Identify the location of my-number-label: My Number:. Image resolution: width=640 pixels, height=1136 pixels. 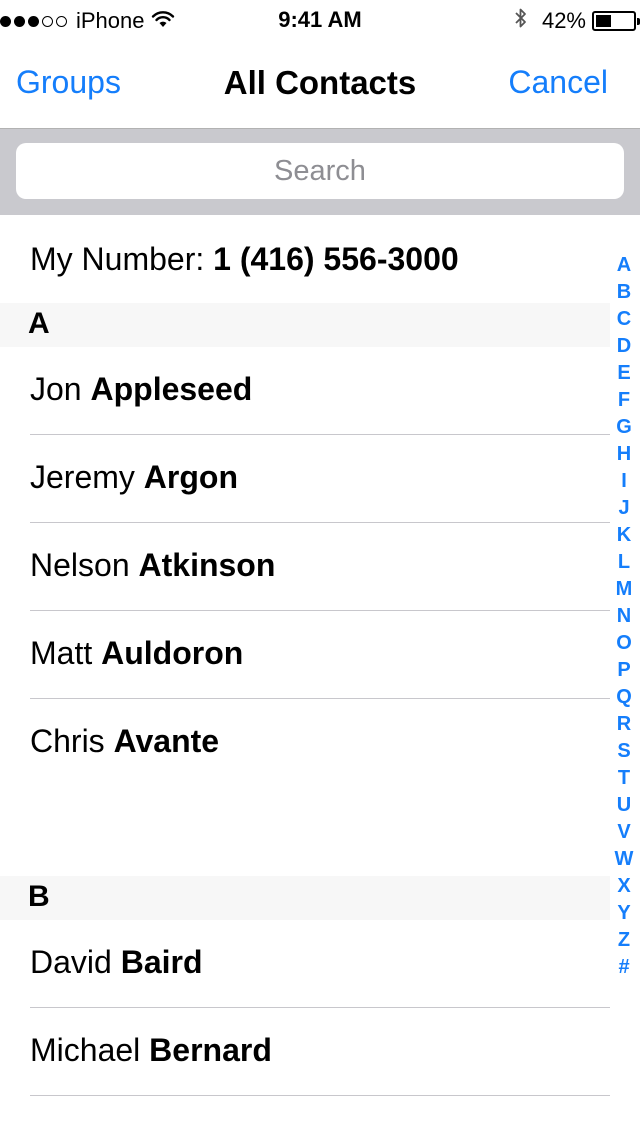
(117, 259).